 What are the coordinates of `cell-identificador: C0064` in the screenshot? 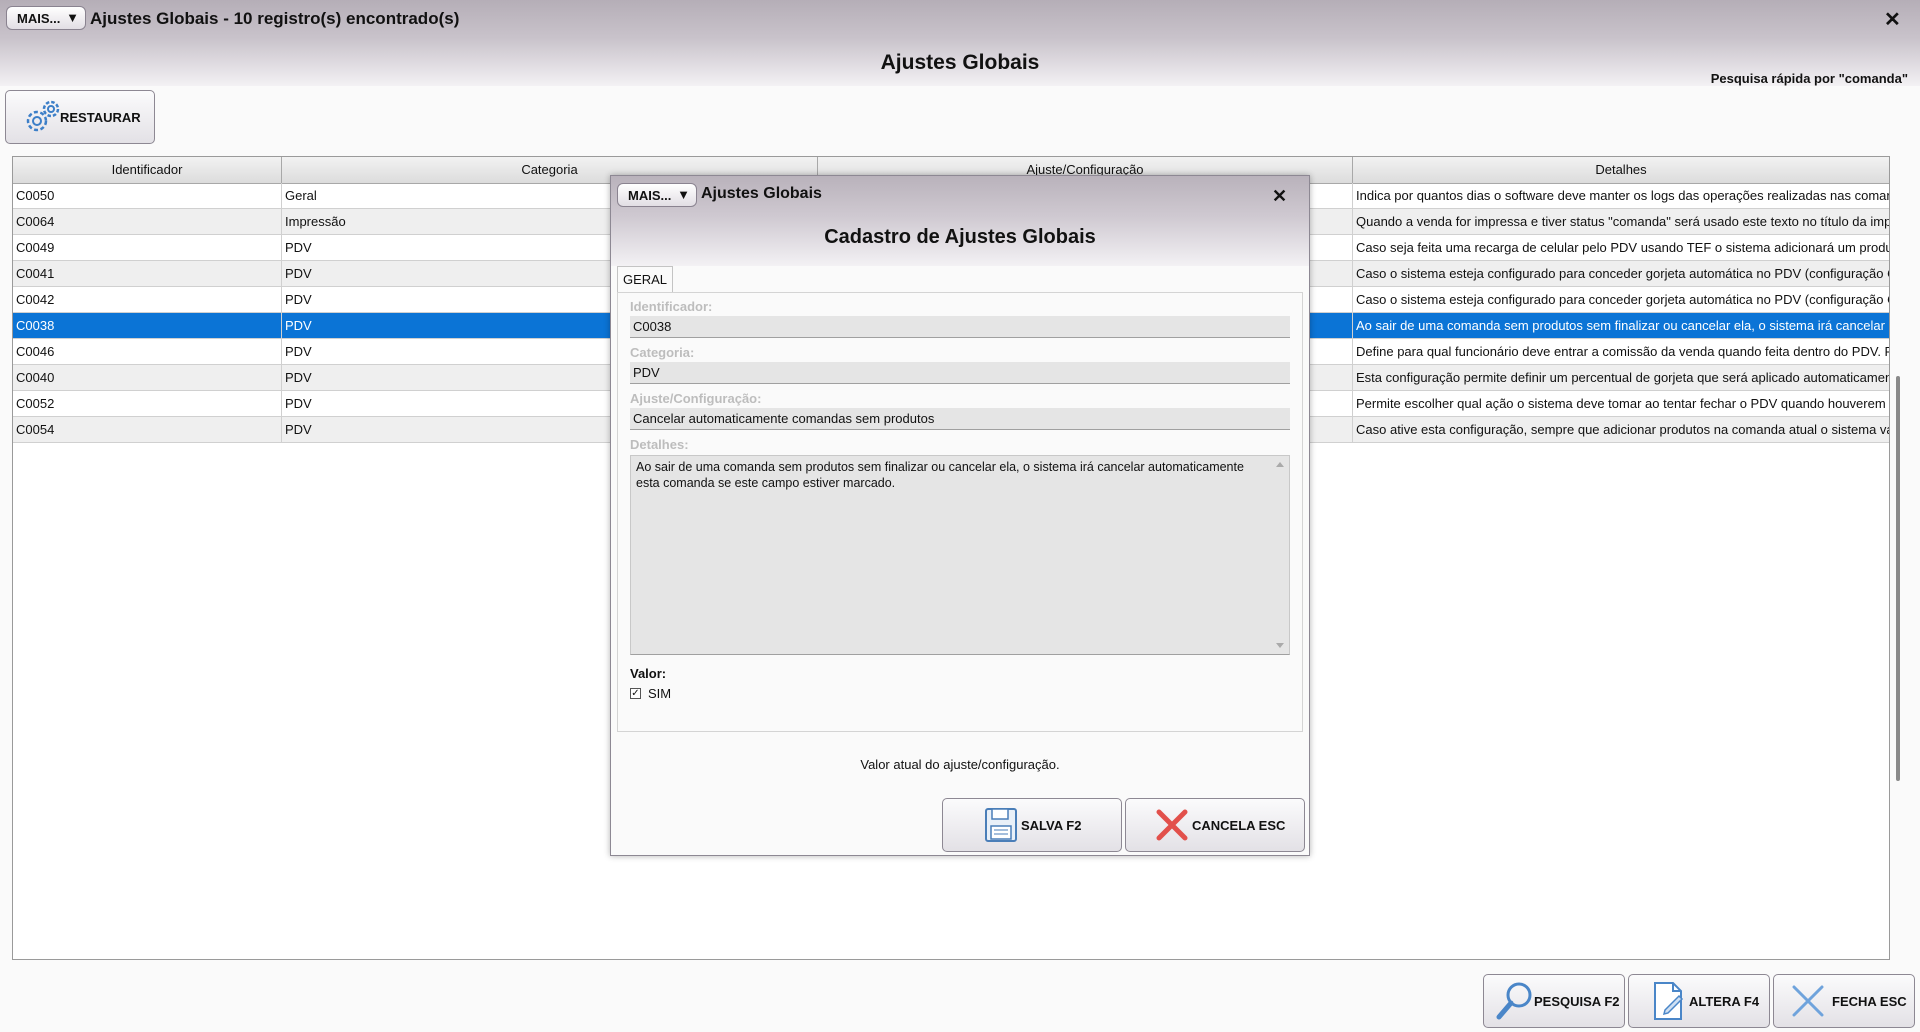 It's located at (147, 221).